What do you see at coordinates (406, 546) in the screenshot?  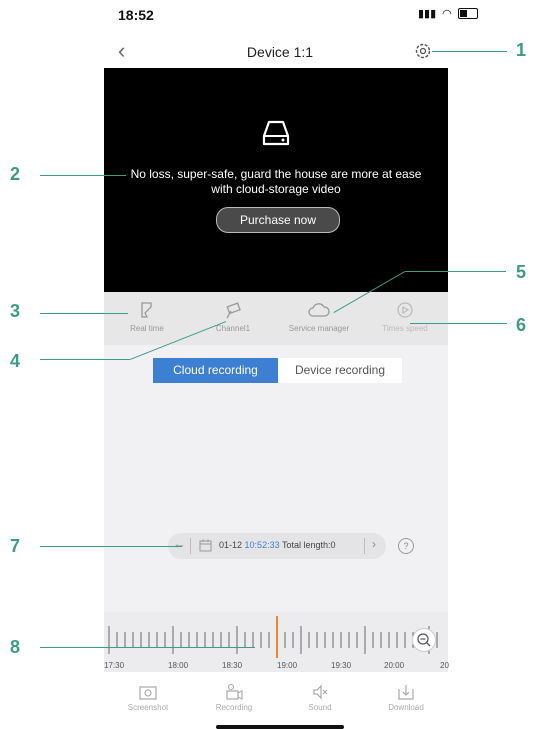 I see `help-icon: ?` at bounding box center [406, 546].